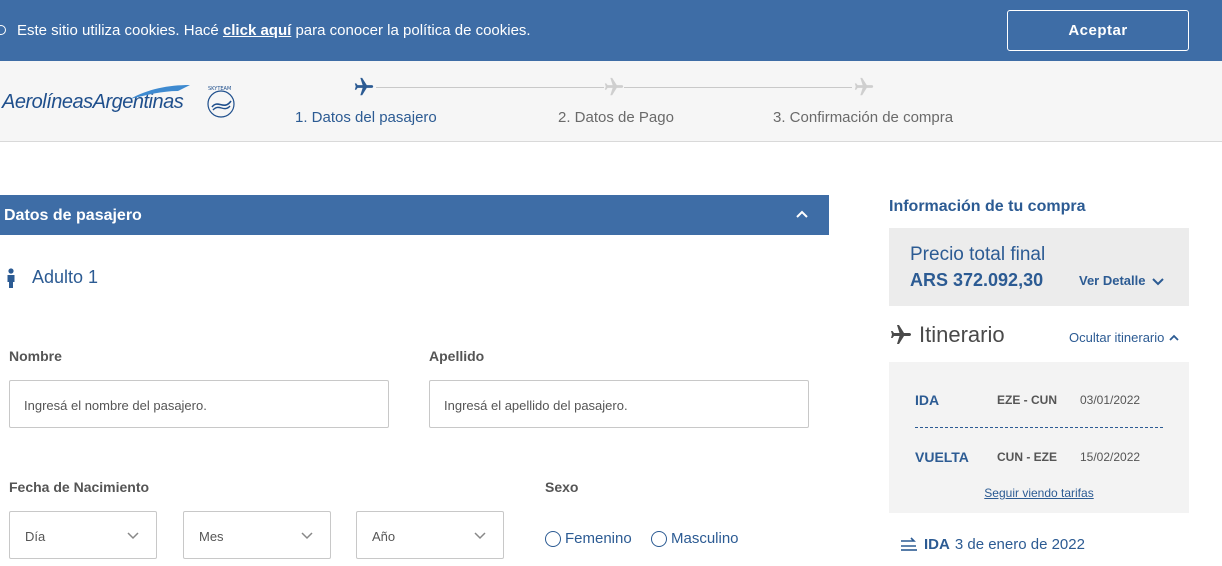 The image size is (1222, 566). What do you see at coordinates (1027, 457) in the screenshot?
I see `leg-route: CUN - EZE` at bounding box center [1027, 457].